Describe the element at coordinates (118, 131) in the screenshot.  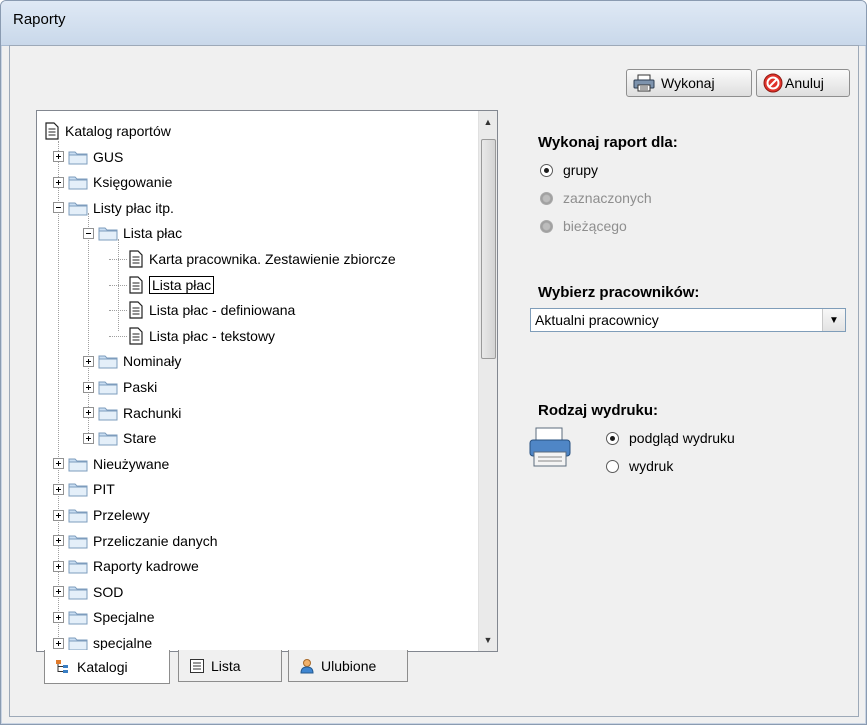
I see `tree-root-label: Katalog raportów` at that location.